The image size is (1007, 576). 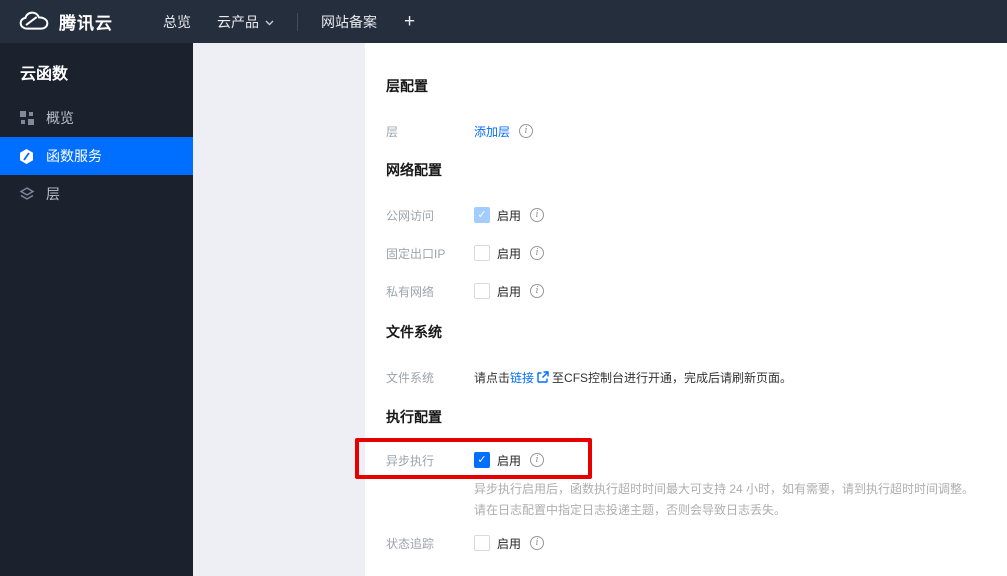 What do you see at coordinates (543, 376) in the screenshot?
I see `external-link-icon` at bounding box center [543, 376].